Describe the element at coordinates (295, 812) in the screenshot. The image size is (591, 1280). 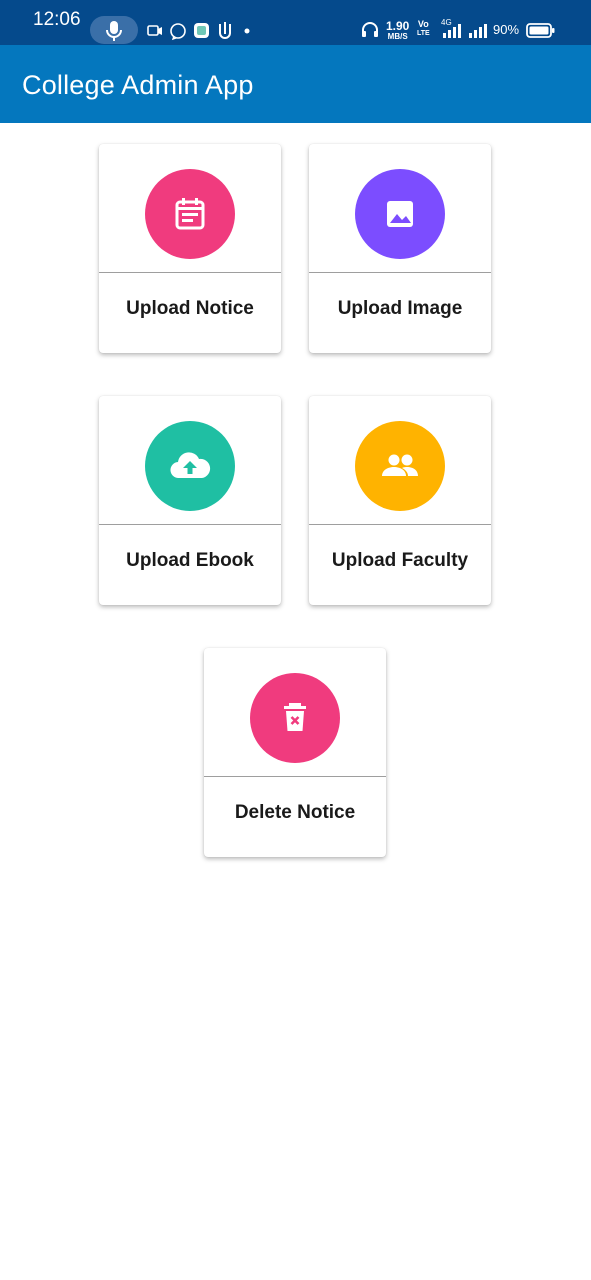
I see `delete-notice-label: Delete Notice` at that location.